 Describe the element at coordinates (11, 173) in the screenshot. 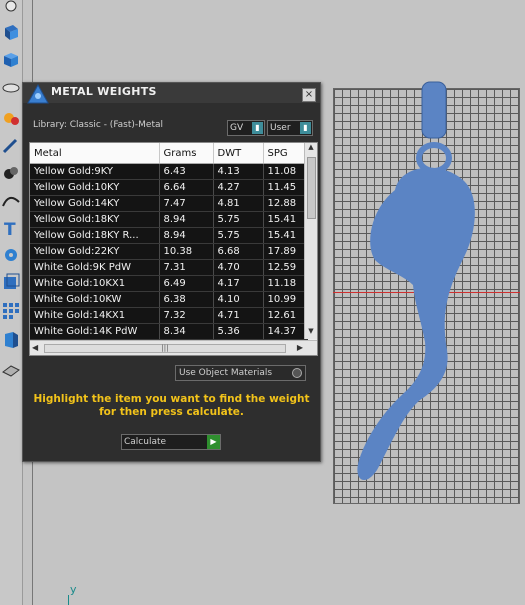

I see `blob-icon` at that location.